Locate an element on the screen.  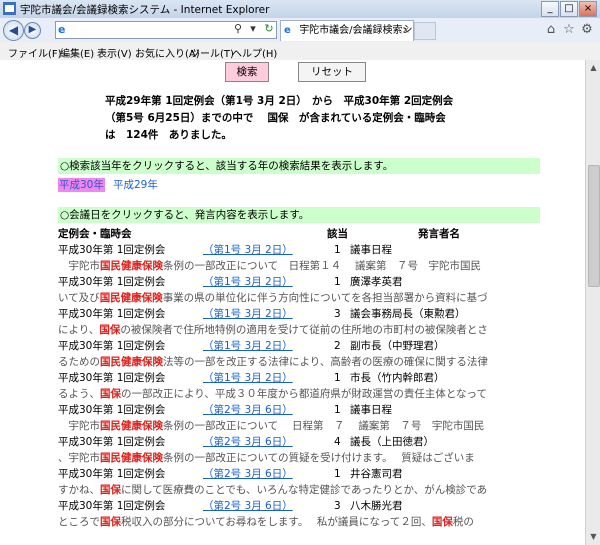
menu-help: ヘルプ(H) is located at coordinates (254, 52).